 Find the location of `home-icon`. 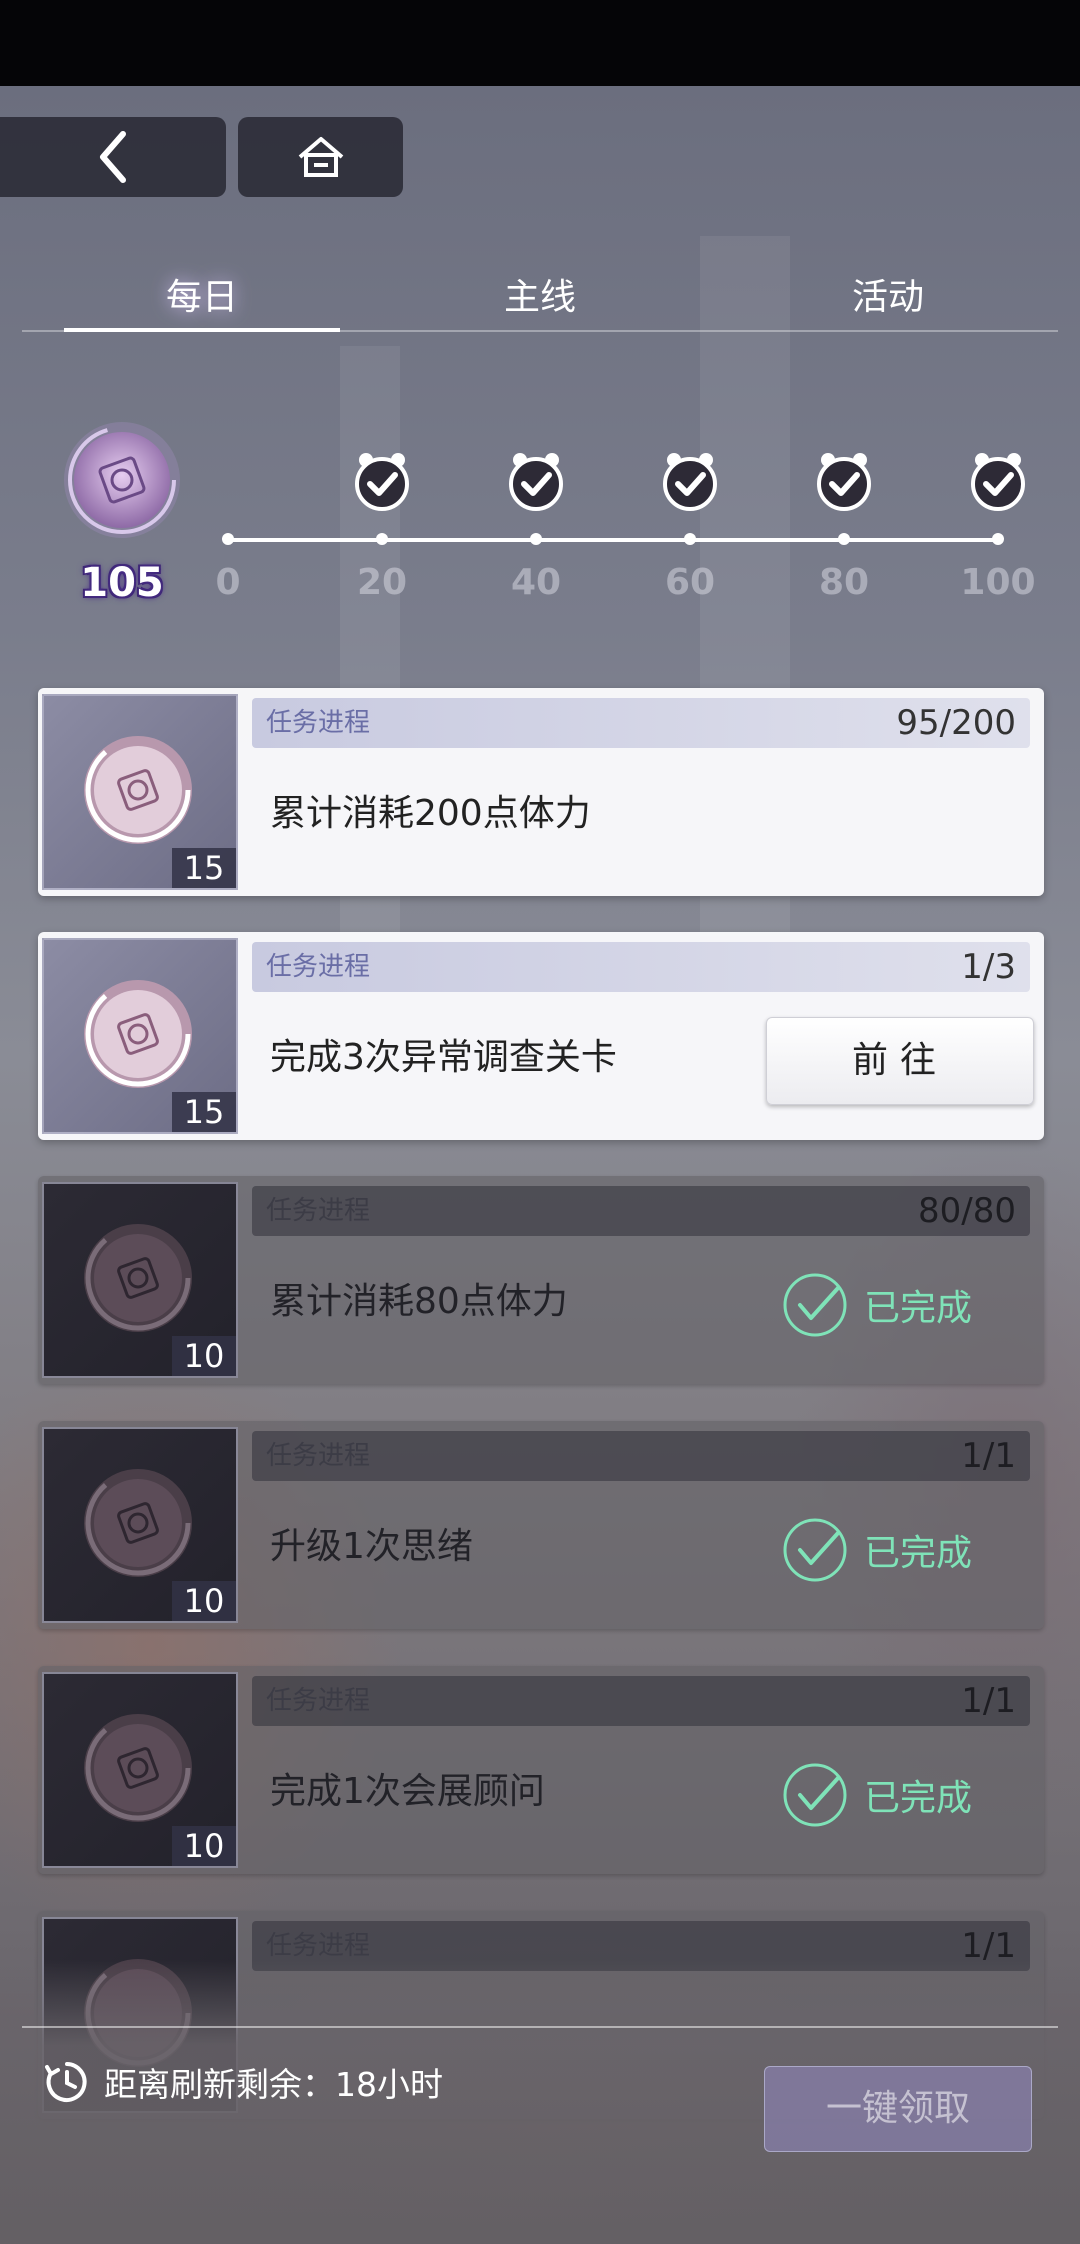

home-icon is located at coordinates (320, 157).